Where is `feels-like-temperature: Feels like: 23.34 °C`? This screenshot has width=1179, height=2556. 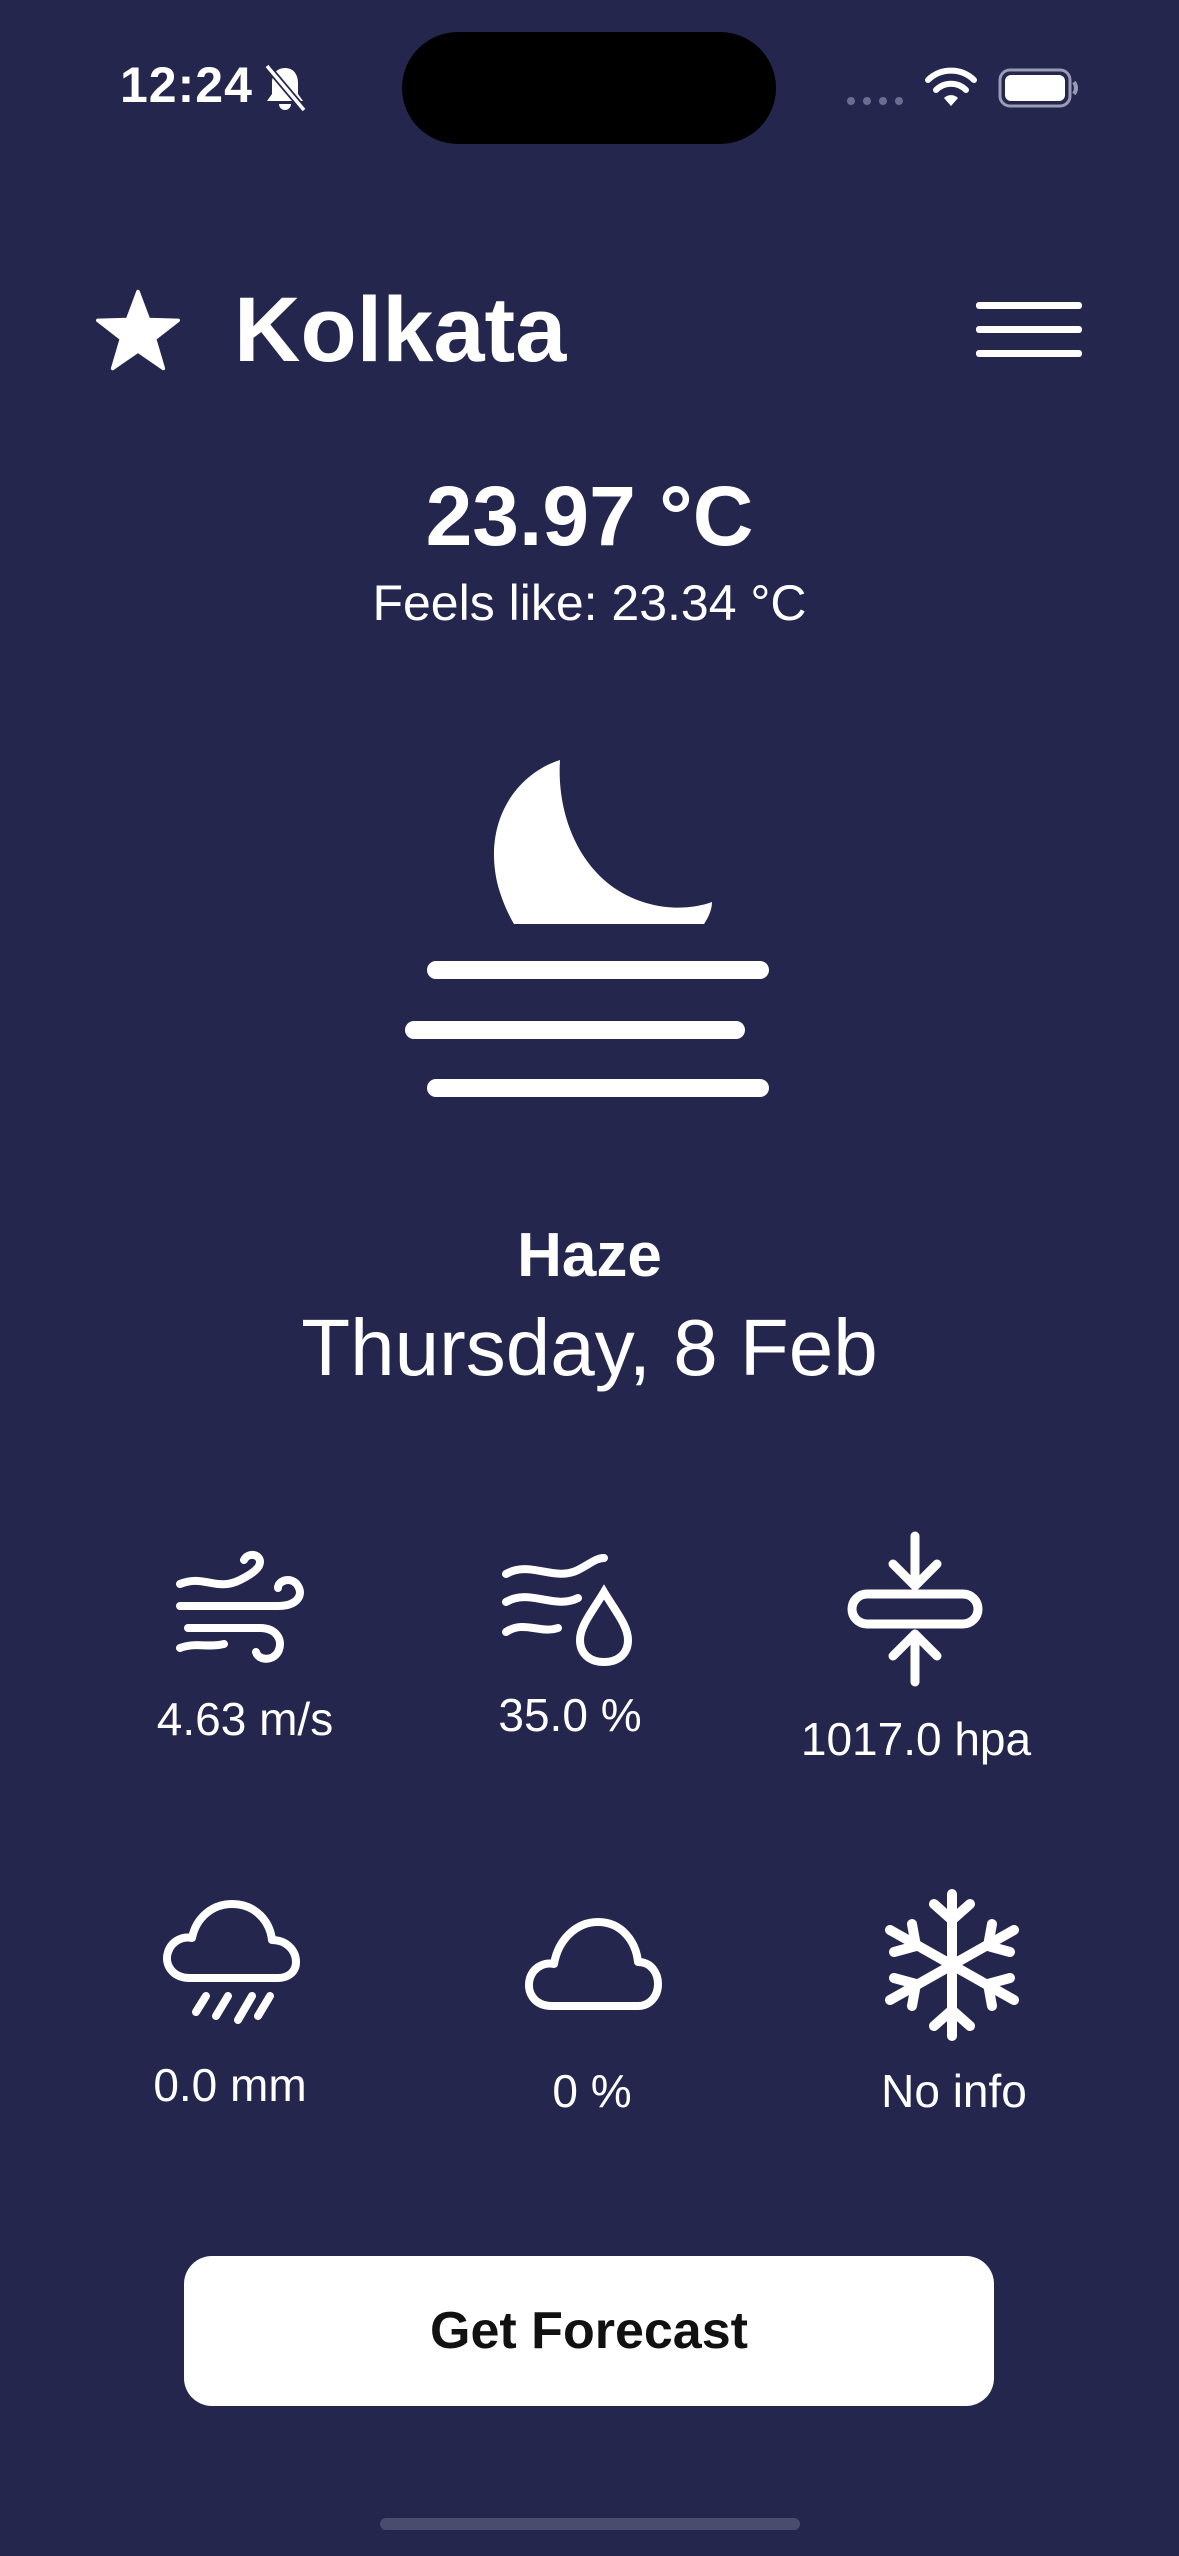 feels-like-temperature: Feels like: 23.34 °C is located at coordinates (589, 603).